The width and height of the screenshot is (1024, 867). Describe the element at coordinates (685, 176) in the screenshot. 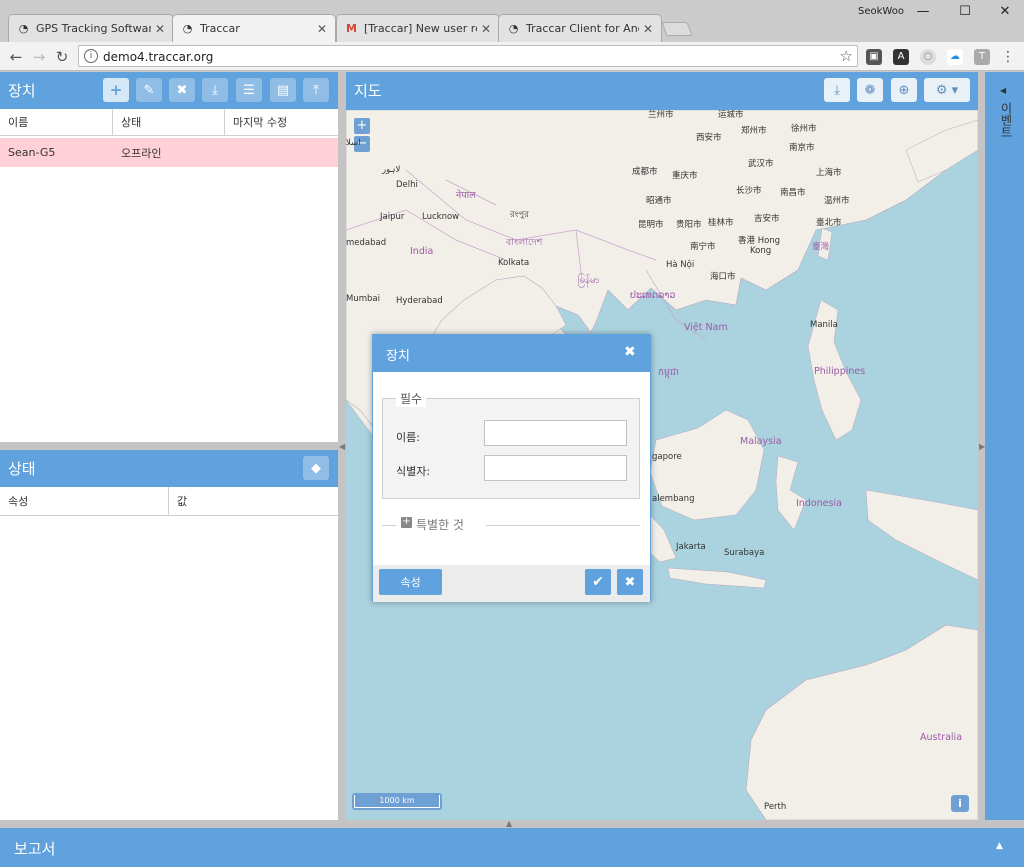

I see `map-label: 重庆市` at that location.